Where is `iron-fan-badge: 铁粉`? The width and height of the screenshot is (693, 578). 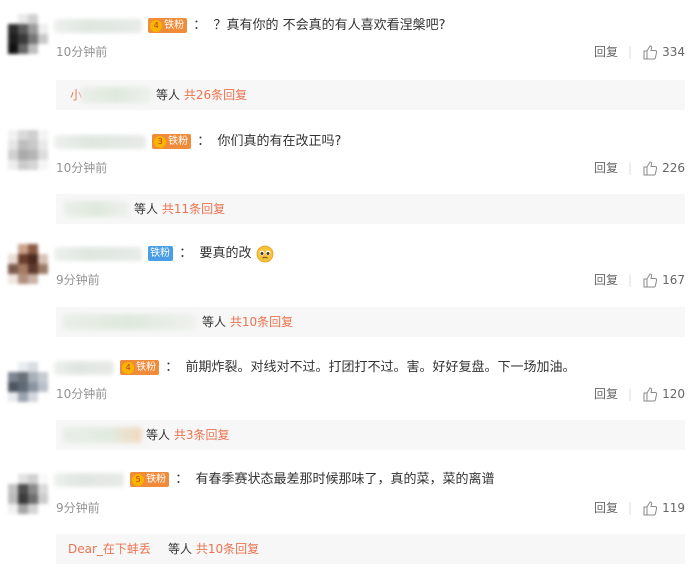
iron-fan-badge: 铁粉 is located at coordinates (161, 253).